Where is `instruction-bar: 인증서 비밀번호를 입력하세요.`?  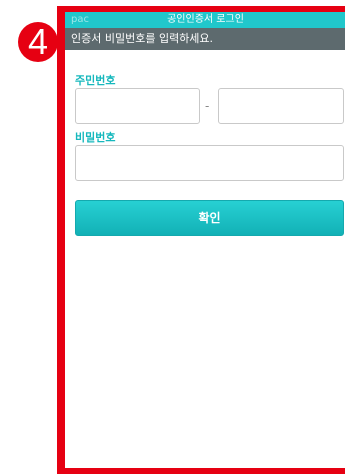 instruction-bar: 인증서 비밀번호를 입력하세요. is located at coordinates (205, 39).